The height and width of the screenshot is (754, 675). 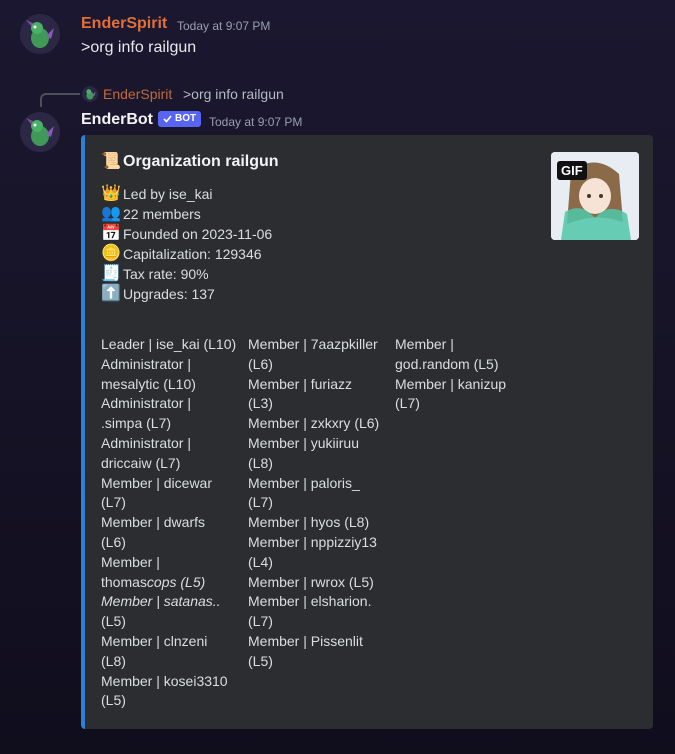 What do you see at coordinates (164, 680) in the screenshot?
I see `member-line: Member | kosei3310` at bounding box center [164, 680].